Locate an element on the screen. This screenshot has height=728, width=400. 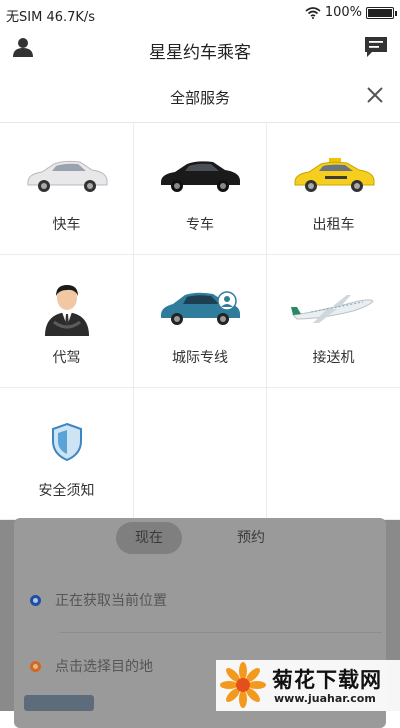
service-airport: 接送机 is located at coordinates (333, 321).